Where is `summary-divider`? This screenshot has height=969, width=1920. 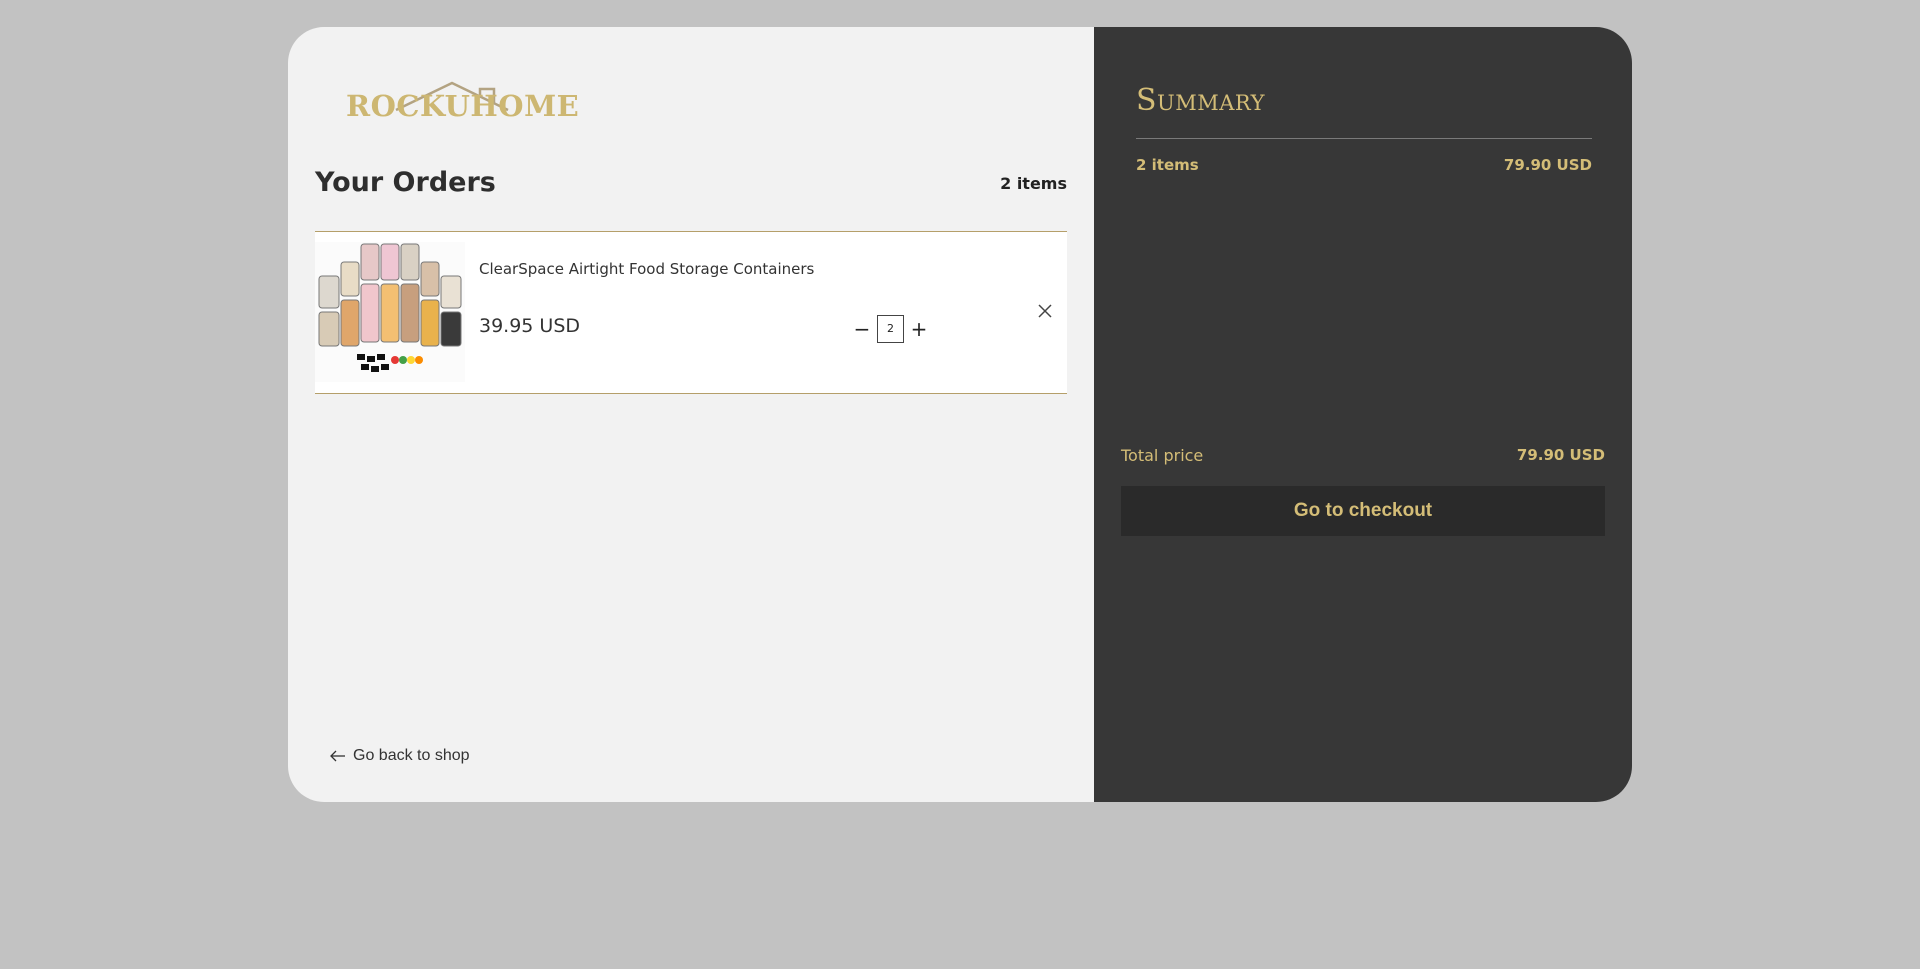 summary-divider is located at coordinates (1364, 138).